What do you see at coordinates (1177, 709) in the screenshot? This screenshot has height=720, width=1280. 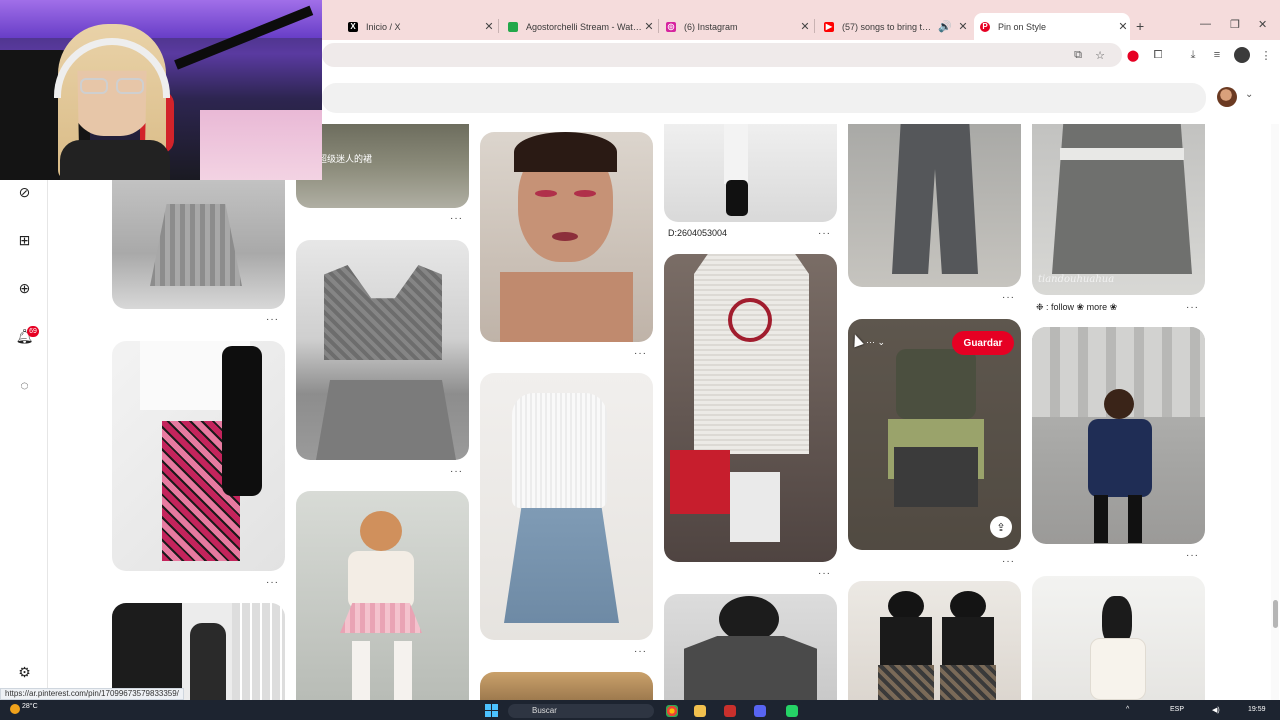 I see `input-language: ESP` at bounding box center [1177, 709].